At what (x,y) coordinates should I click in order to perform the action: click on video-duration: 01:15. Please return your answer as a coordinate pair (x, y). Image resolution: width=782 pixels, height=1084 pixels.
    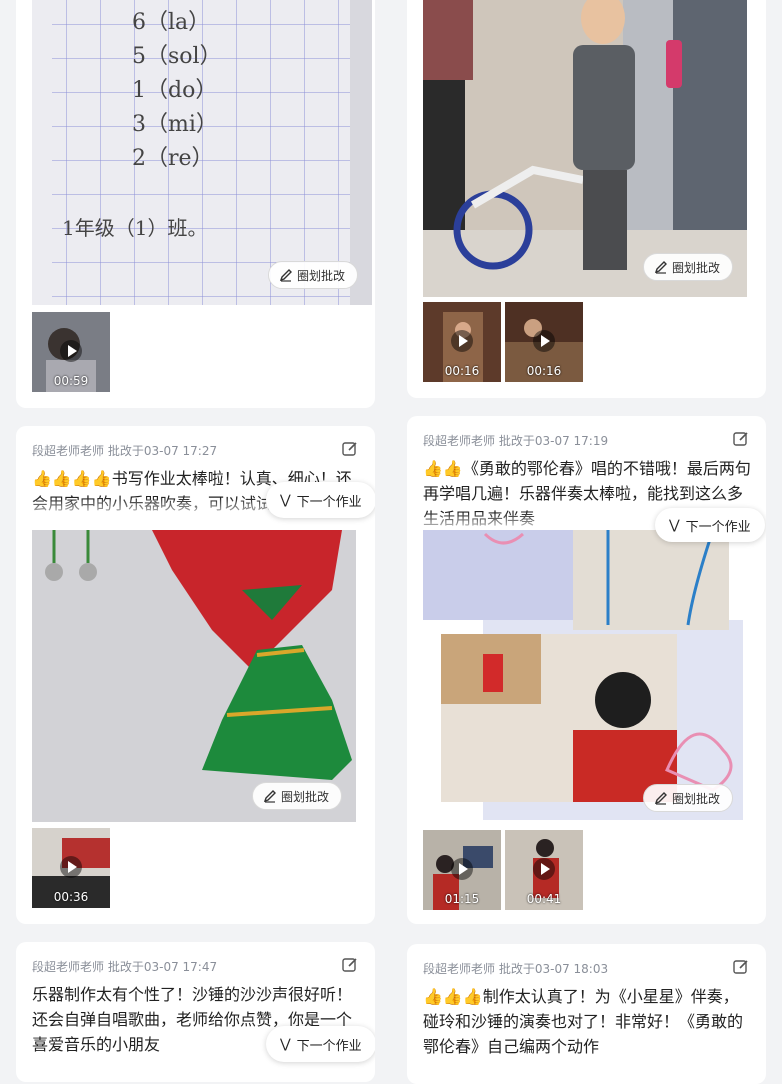
    Looking at the image, I should click on (462, 899).